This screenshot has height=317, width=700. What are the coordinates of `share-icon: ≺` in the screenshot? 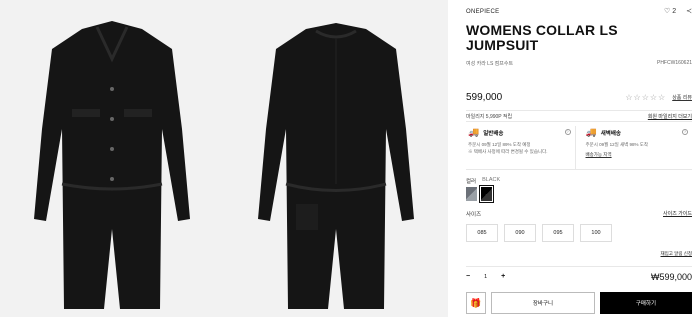 It's located at (689, 11).